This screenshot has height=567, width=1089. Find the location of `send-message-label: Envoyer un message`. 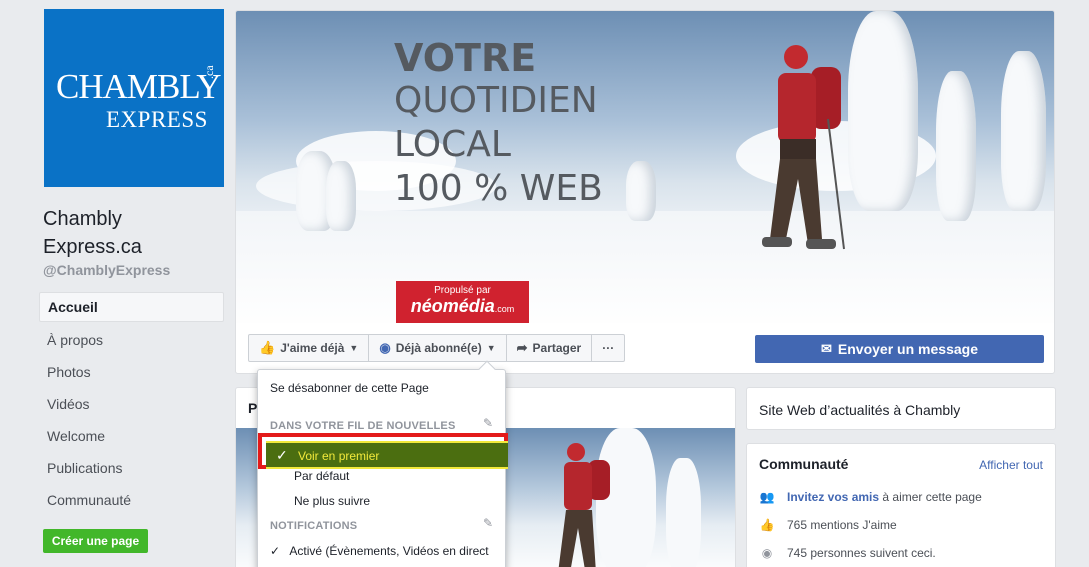

send-message-label: Envoyer un message is located at coordinates (907, 349).